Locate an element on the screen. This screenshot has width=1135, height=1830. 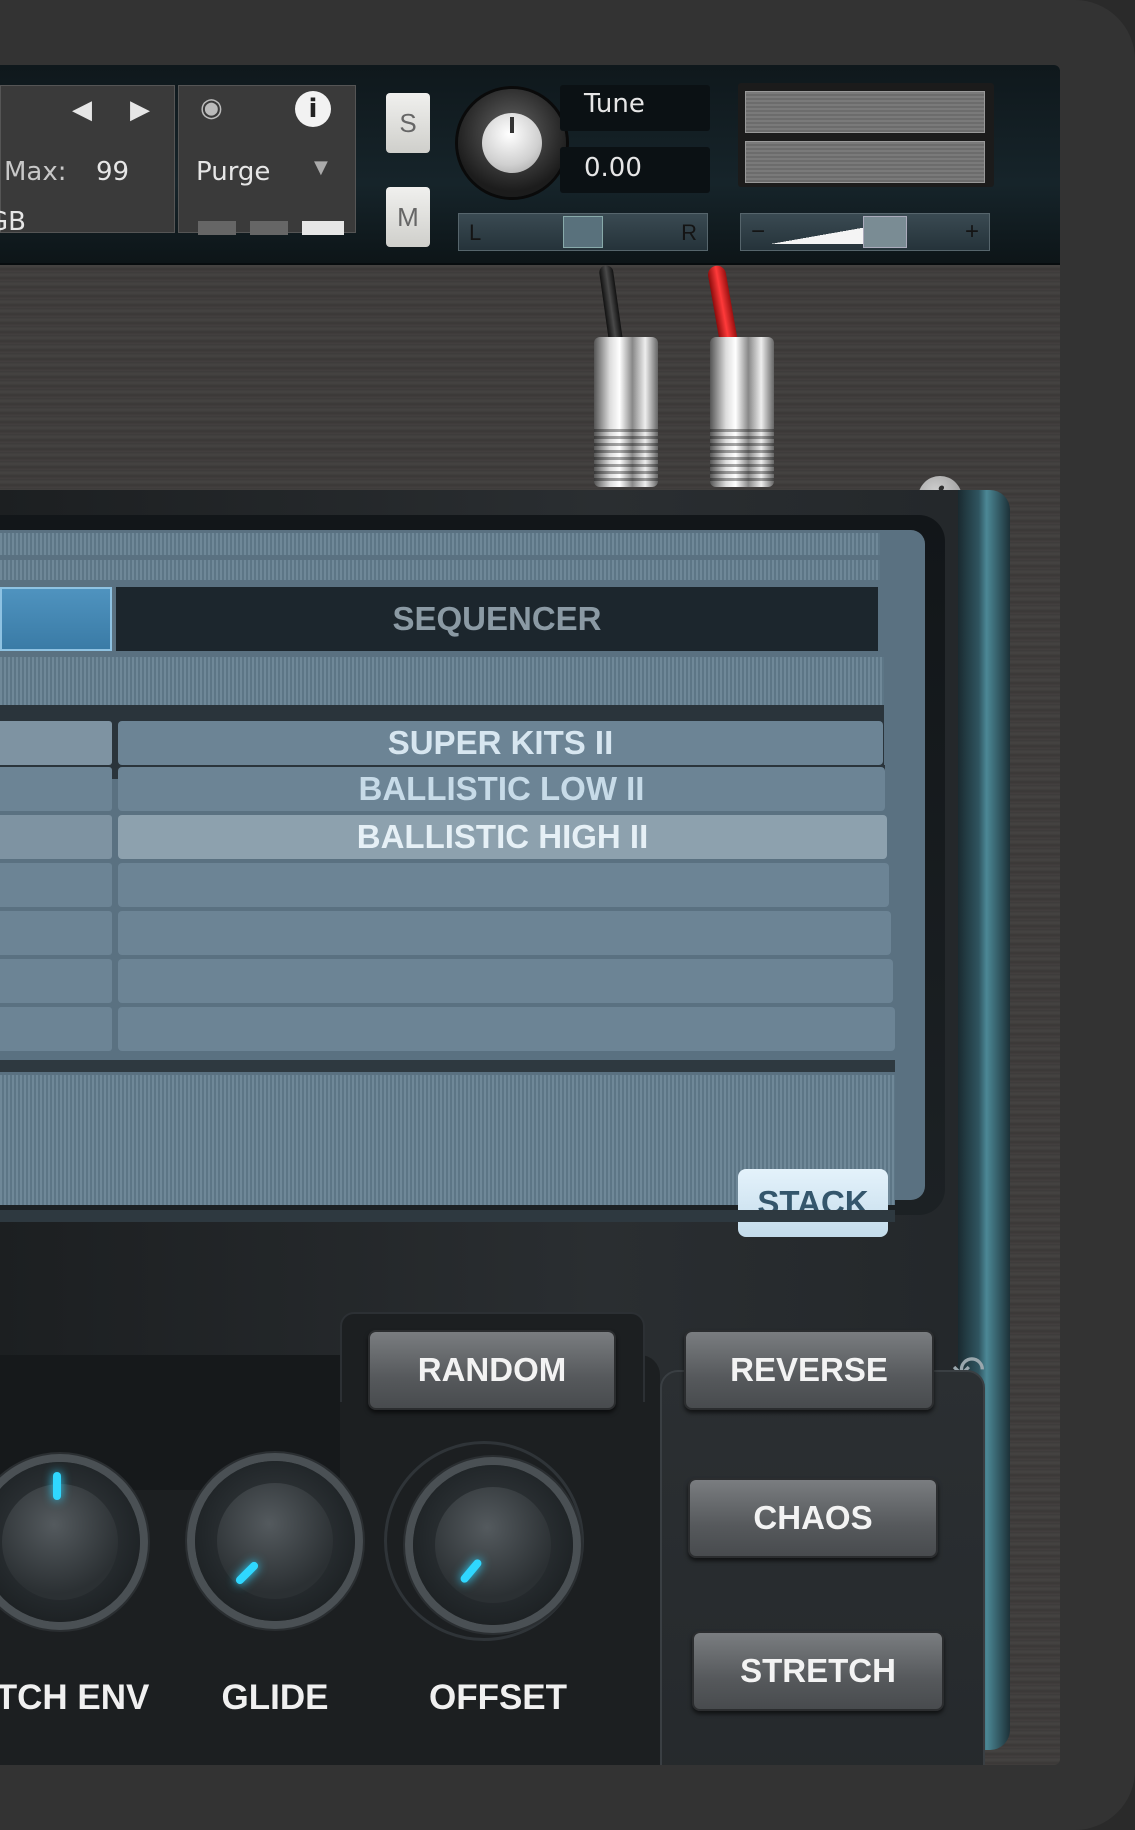
tab-sequencer: SEQUENCER is located at coordinates (497, 619).